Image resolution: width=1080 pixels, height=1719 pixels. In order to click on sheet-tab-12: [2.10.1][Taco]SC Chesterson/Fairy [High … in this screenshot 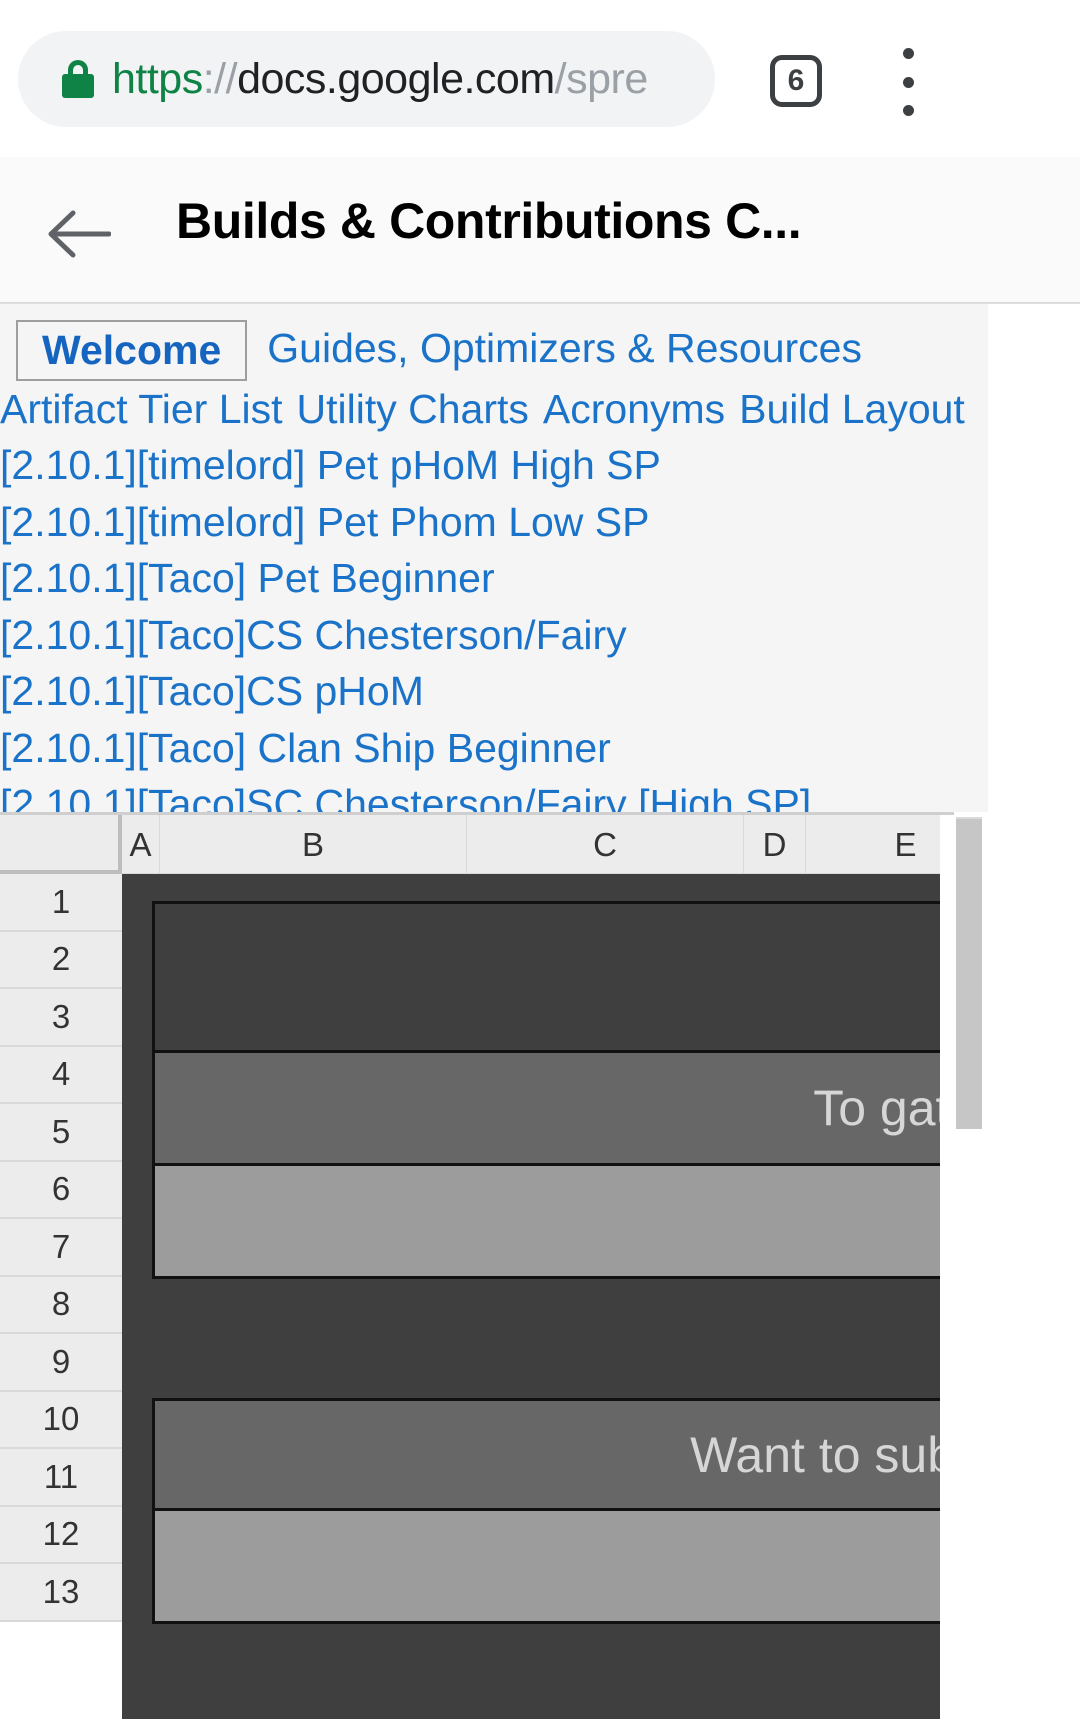, I will do `click(406, 794)`.